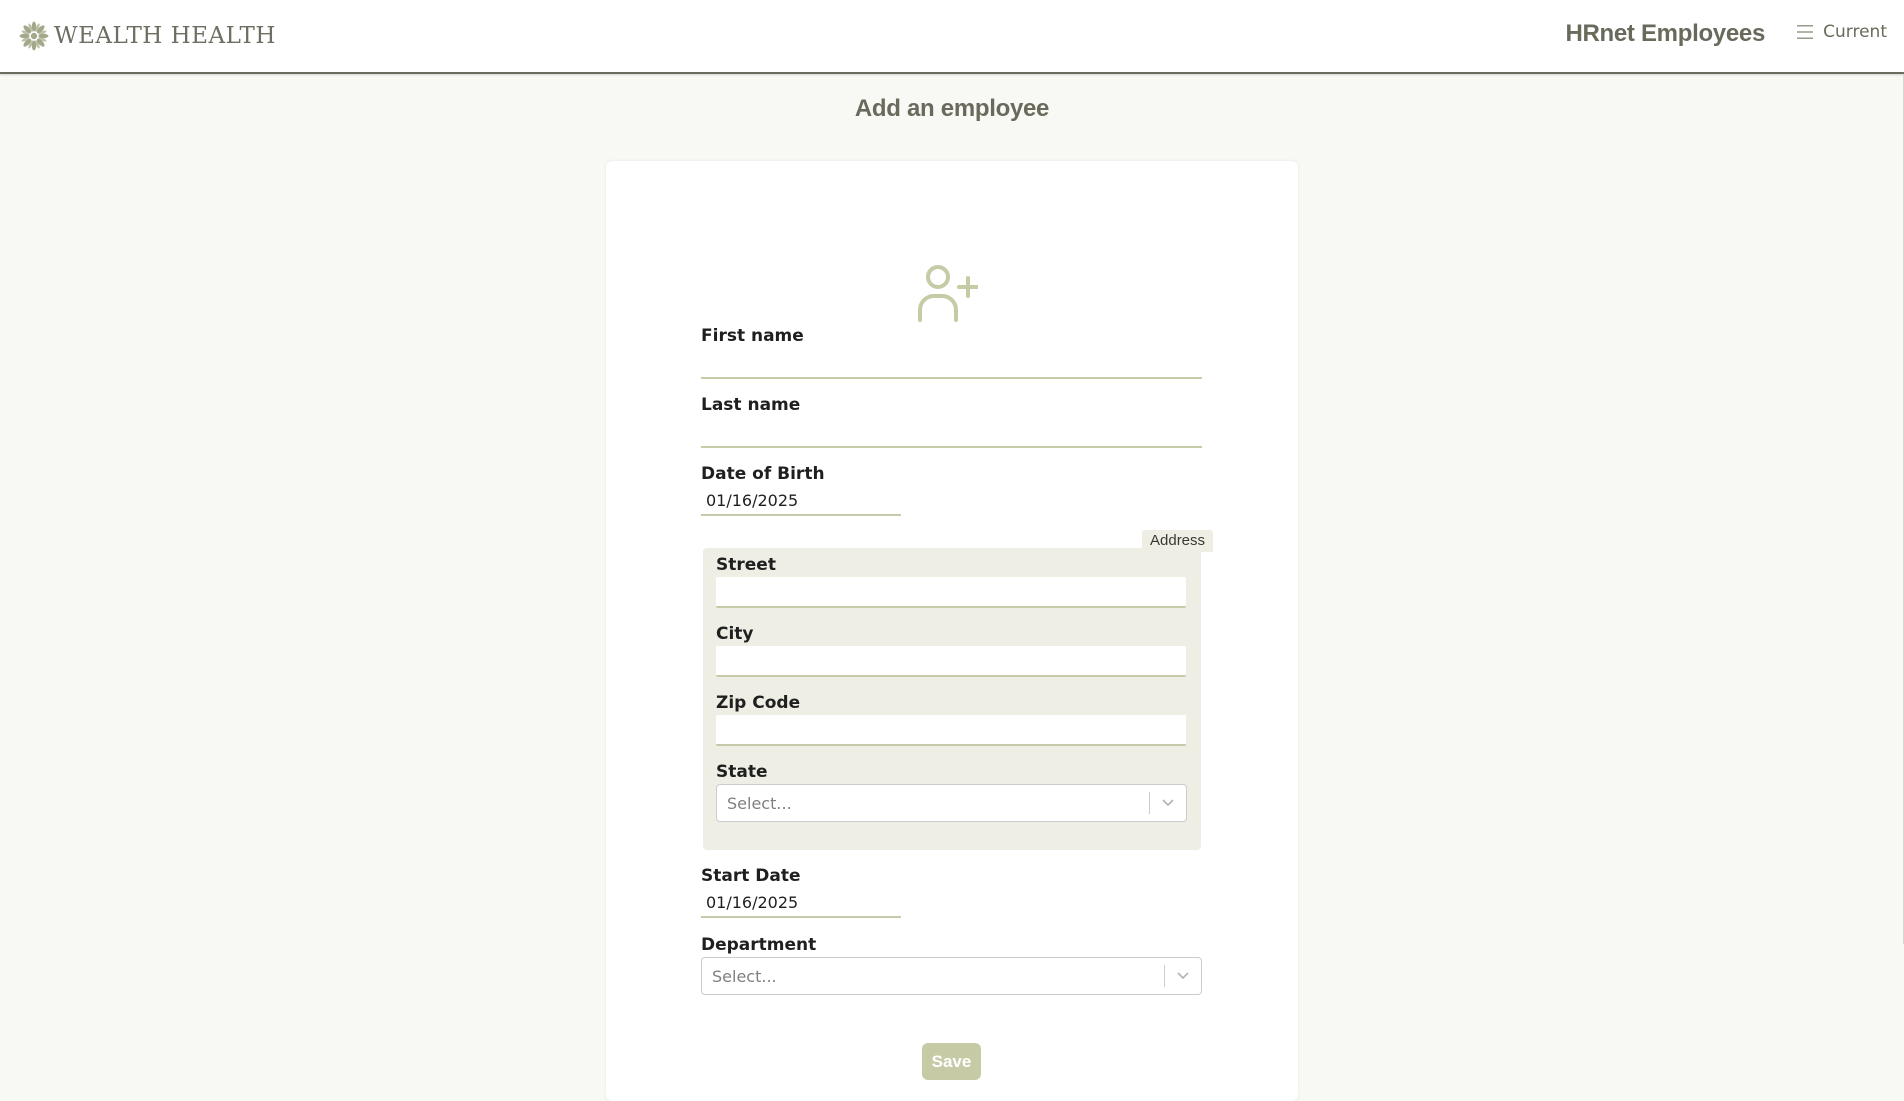 This screenshot has width=1904, height=1101. What do you see at coordinates (951, 363) in the screenshot?
I see `first-name-input` at bounding box center [951, 363].